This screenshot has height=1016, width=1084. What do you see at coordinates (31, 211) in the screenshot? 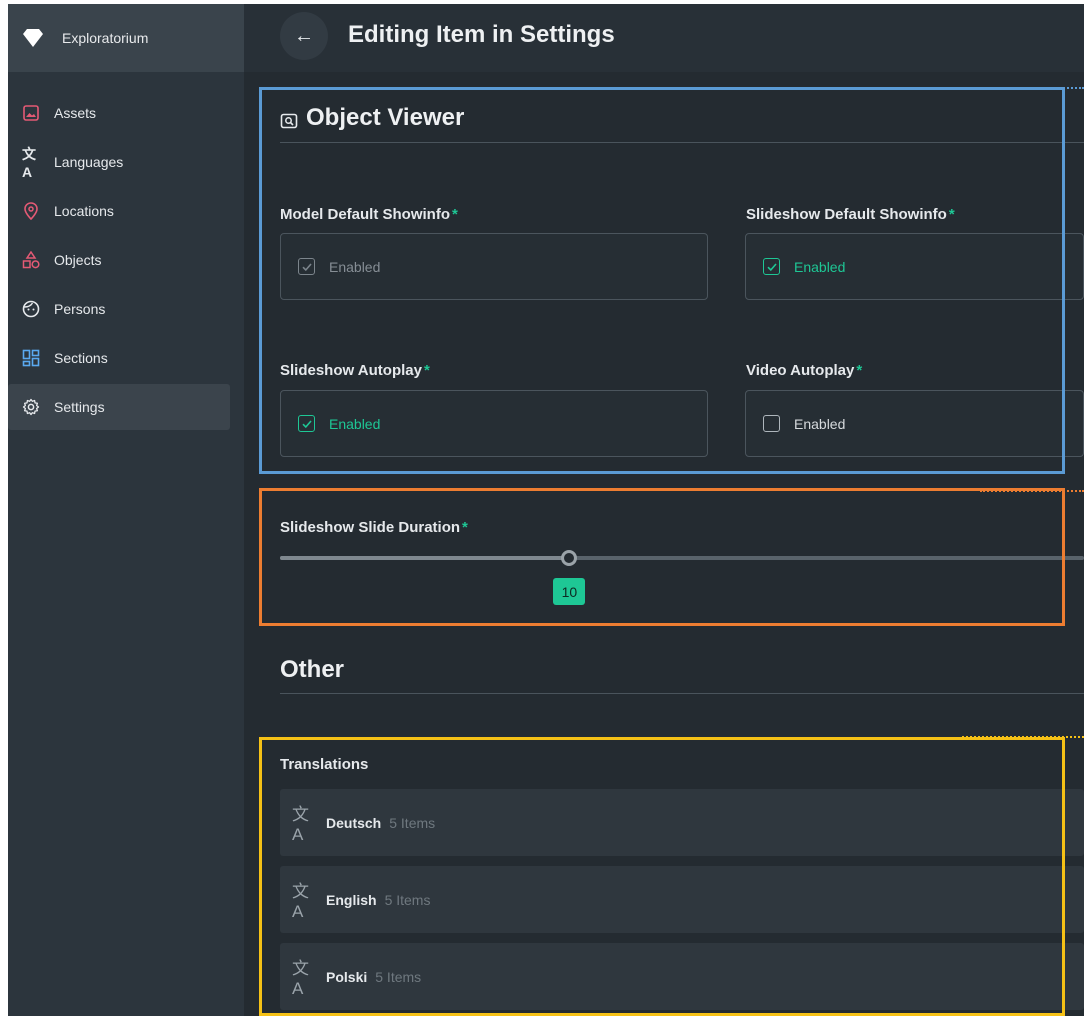
I see `map-pin-icon` at bounding box center [31, 211].